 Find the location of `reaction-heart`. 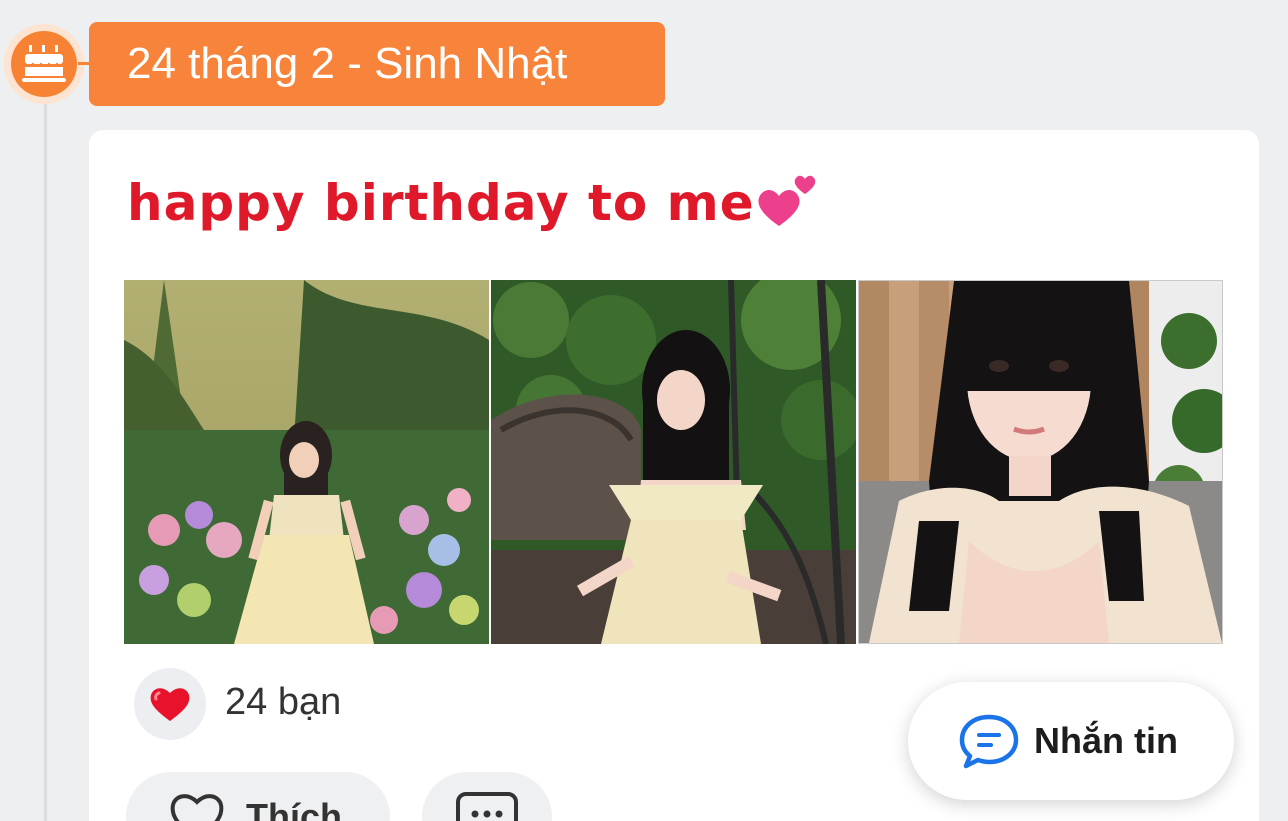

reaction-heart is located at coordinates (170, 704).